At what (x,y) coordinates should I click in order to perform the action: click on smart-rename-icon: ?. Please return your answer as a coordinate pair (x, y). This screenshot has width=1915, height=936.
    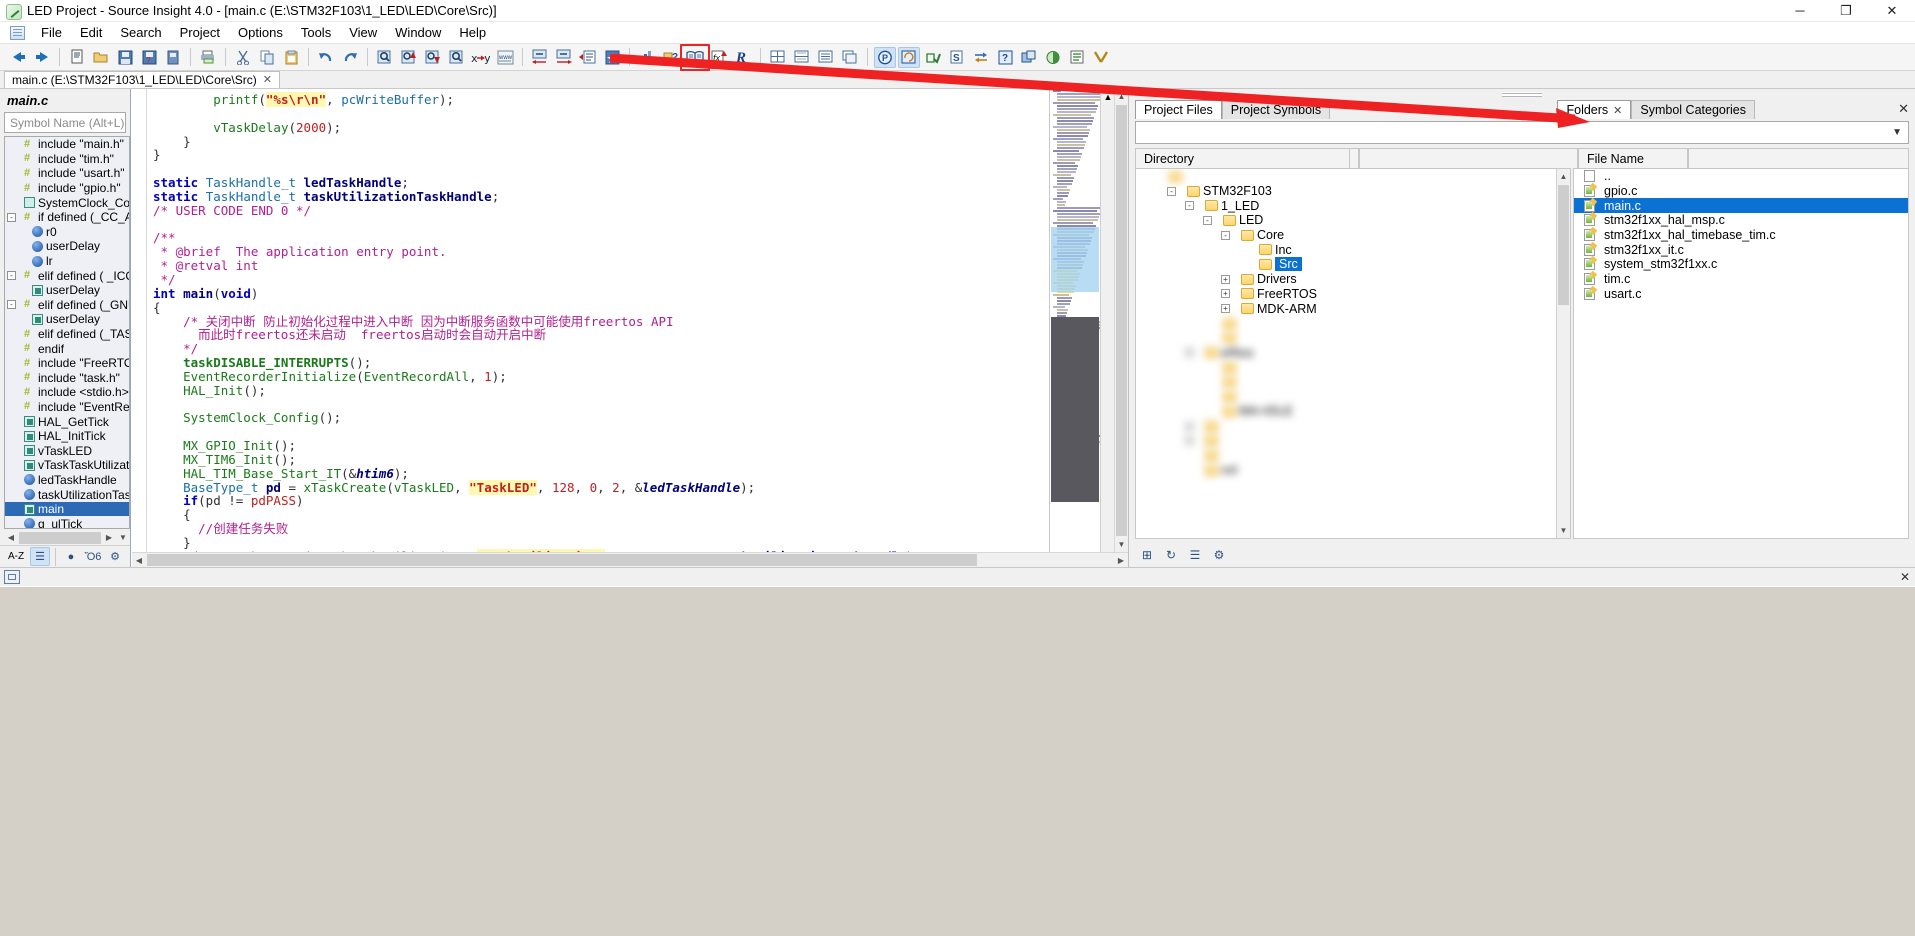
    Looking at the image, I should click on (671, 57).